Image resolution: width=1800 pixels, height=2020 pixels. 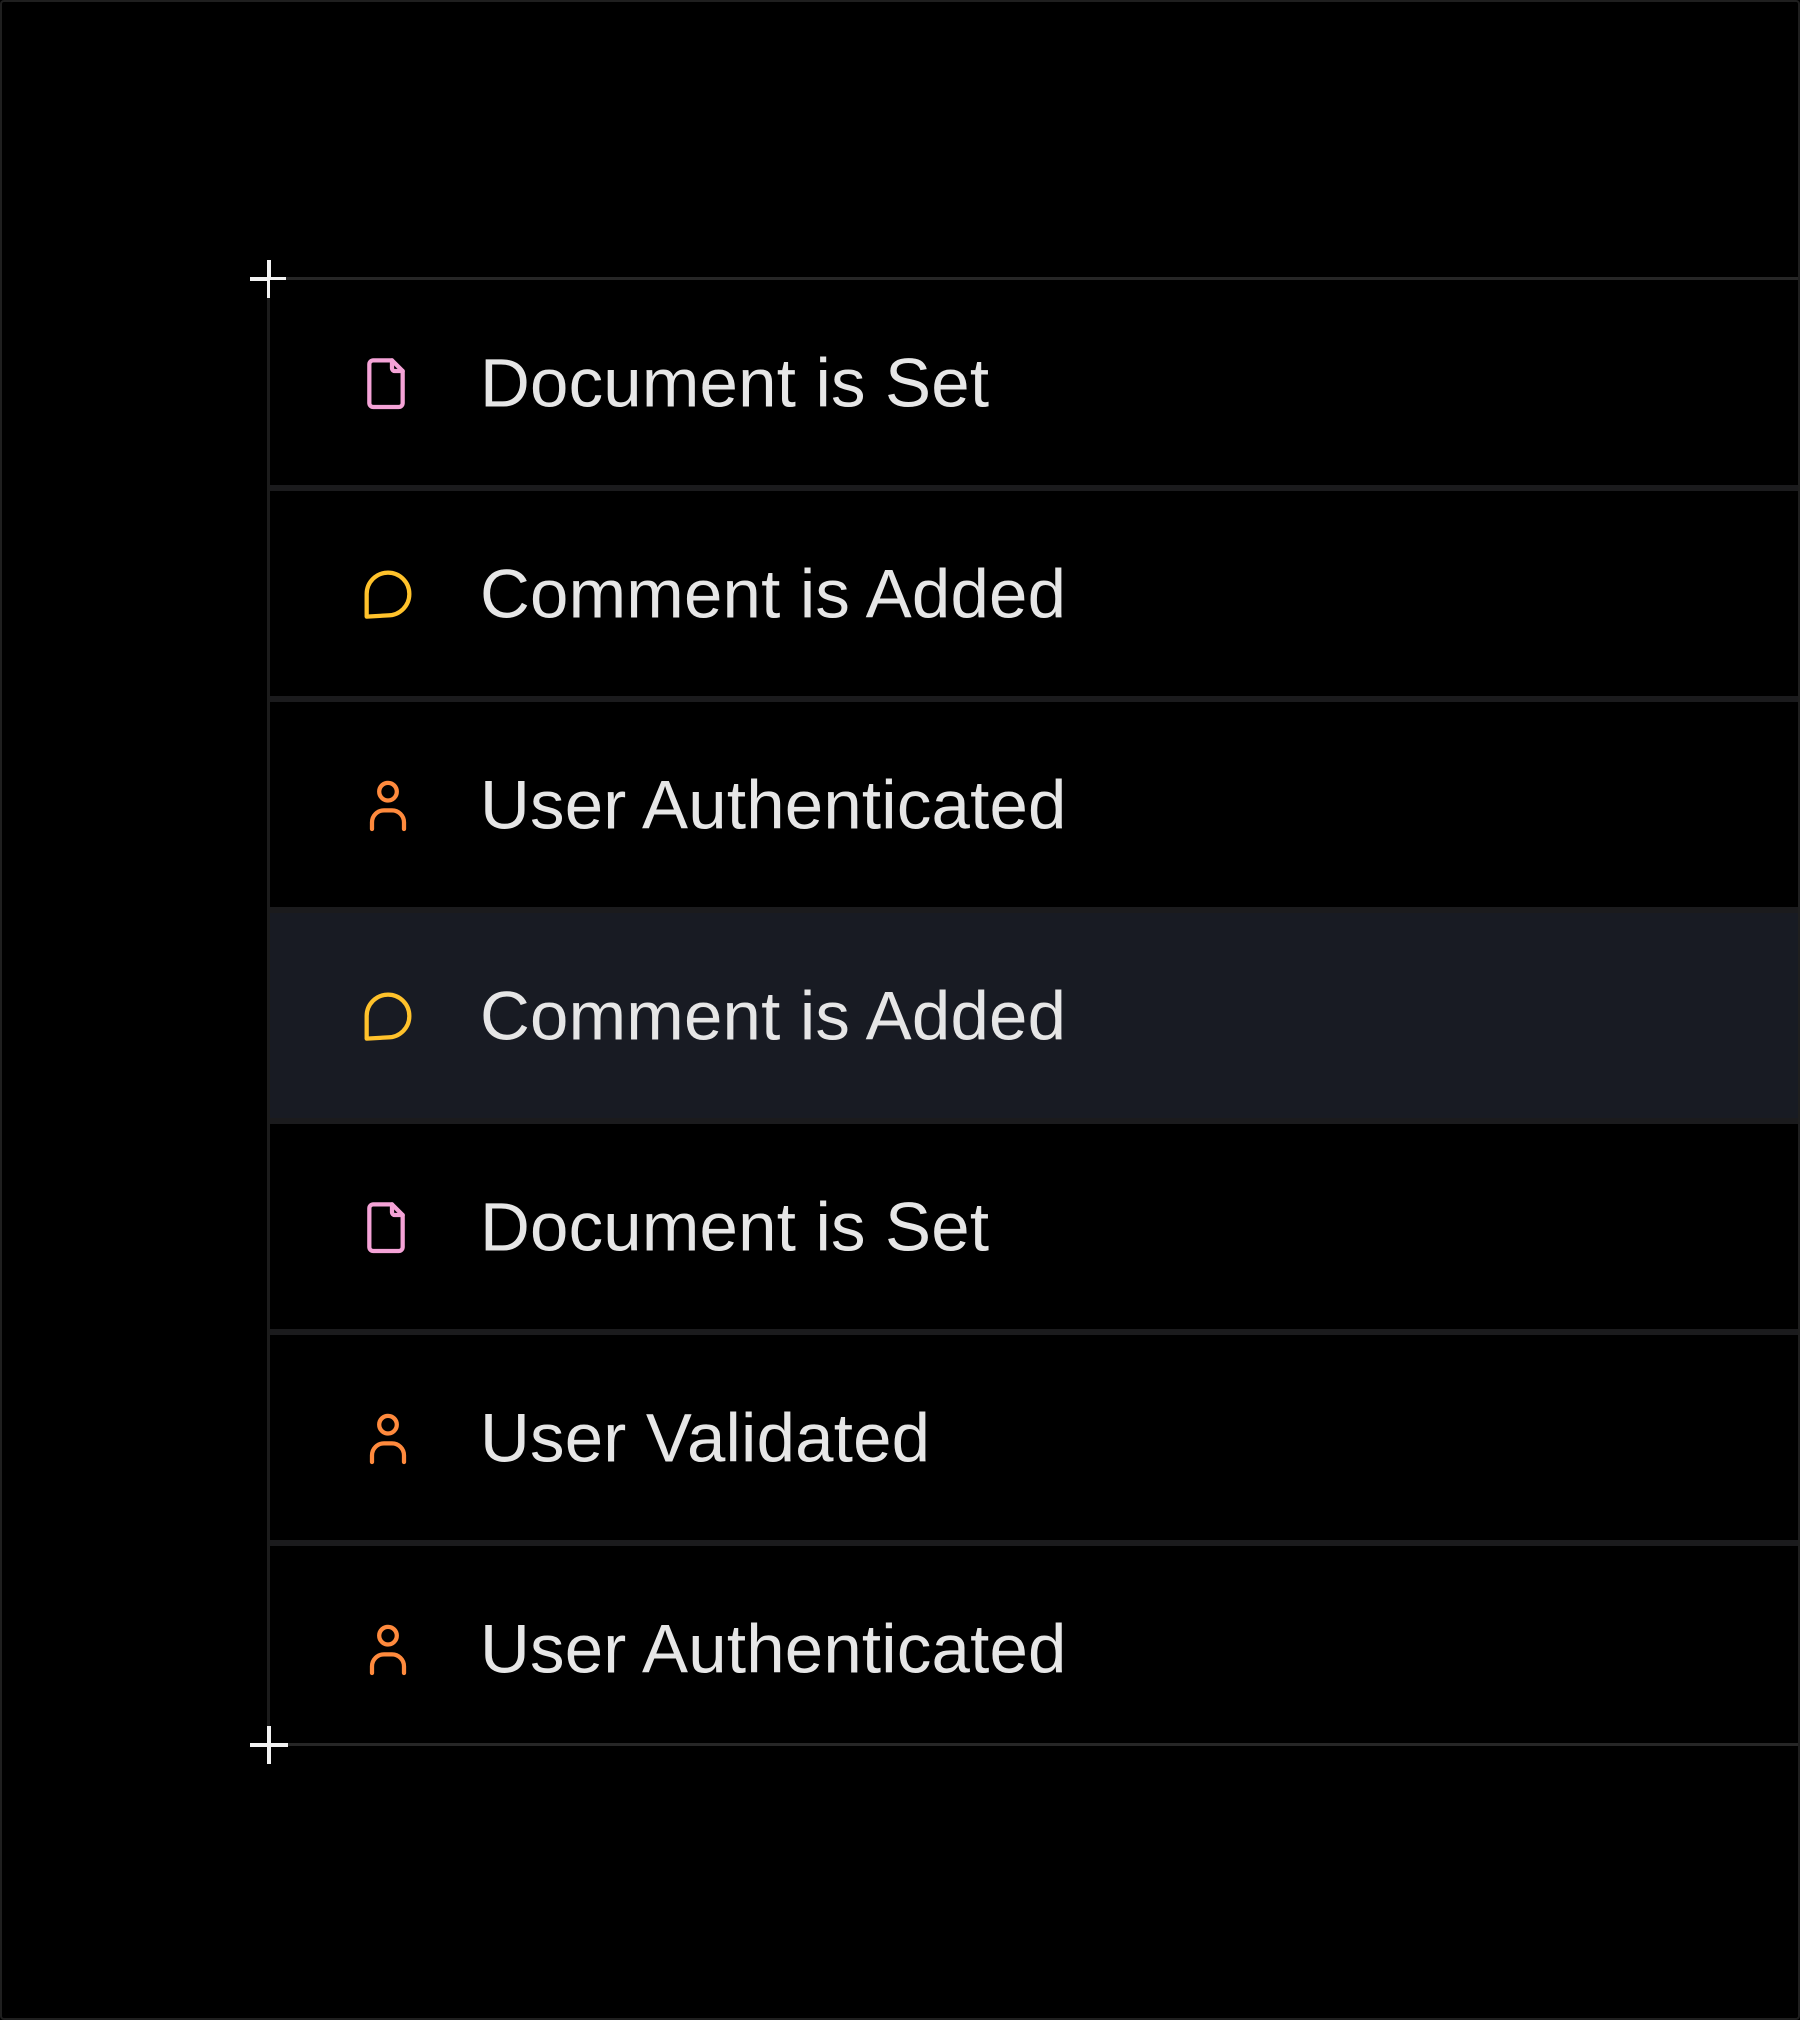 What do you see at coordinates (1034, 1440) in the screenshot?
I see `event-row: User Validated` at bounding box center [1034, 1440].